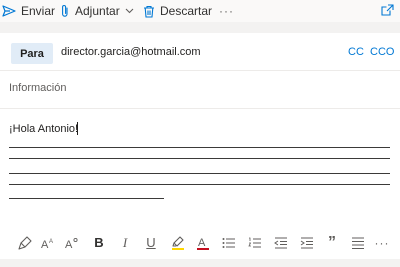  I want to click on cco-button: CCO, so click(382, 52).